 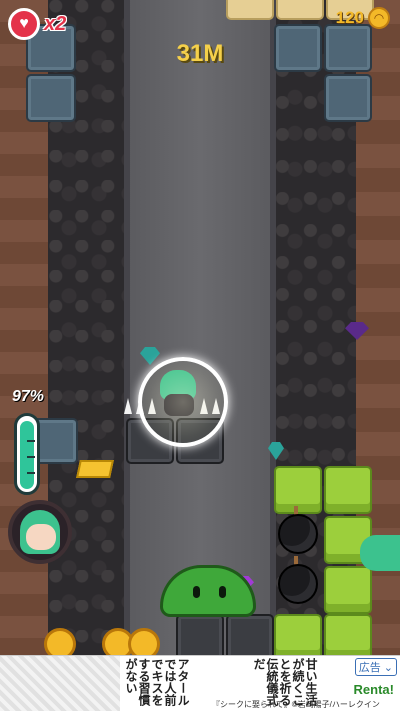 I want to click on coin-count: 120, so click(x=349, y=17).